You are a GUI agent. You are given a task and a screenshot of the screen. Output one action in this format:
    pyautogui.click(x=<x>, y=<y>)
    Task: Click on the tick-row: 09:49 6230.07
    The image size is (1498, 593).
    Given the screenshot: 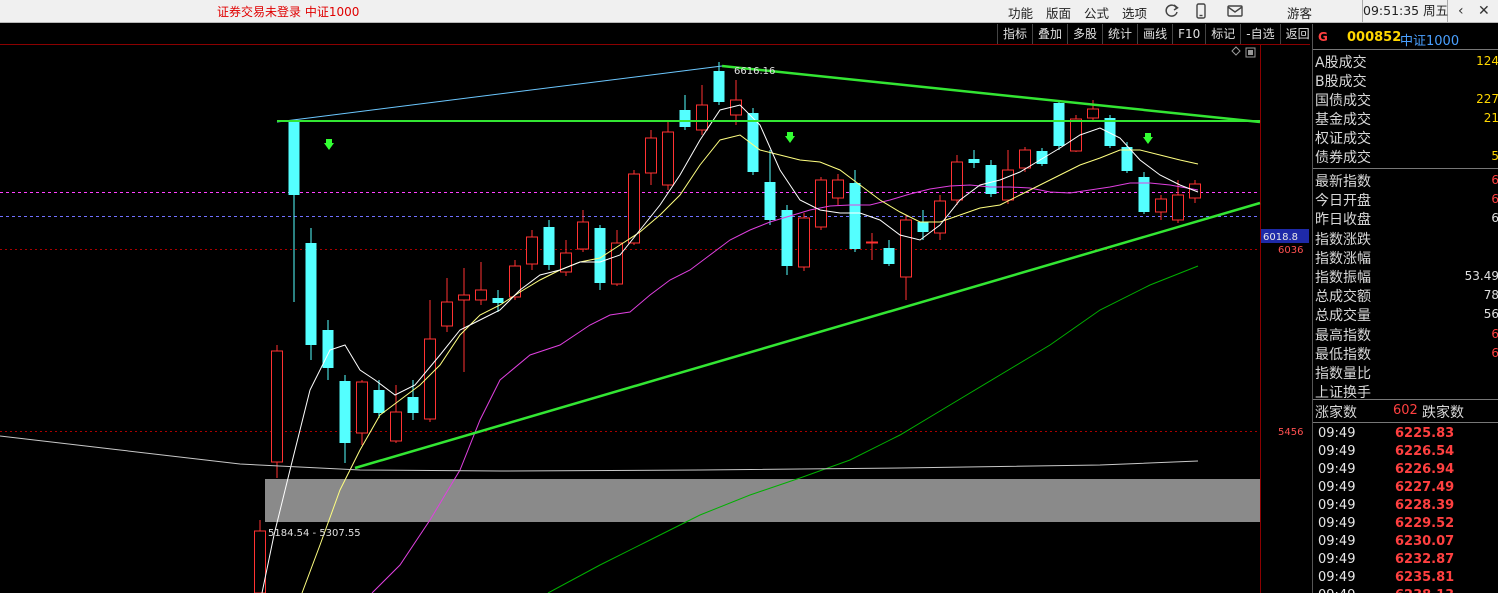 What is the action you would take?
    pyautogui.click(x=1405, y=542)
    